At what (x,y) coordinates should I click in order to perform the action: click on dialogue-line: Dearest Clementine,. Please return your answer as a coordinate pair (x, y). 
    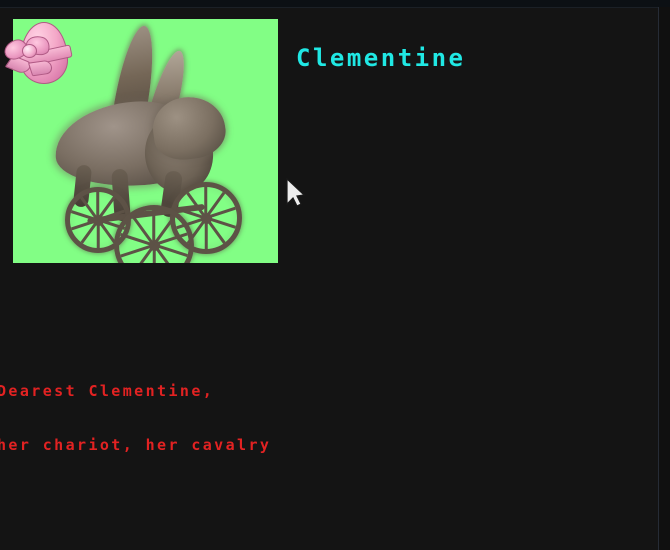
    Looking at the image, I should click on (107, 391).